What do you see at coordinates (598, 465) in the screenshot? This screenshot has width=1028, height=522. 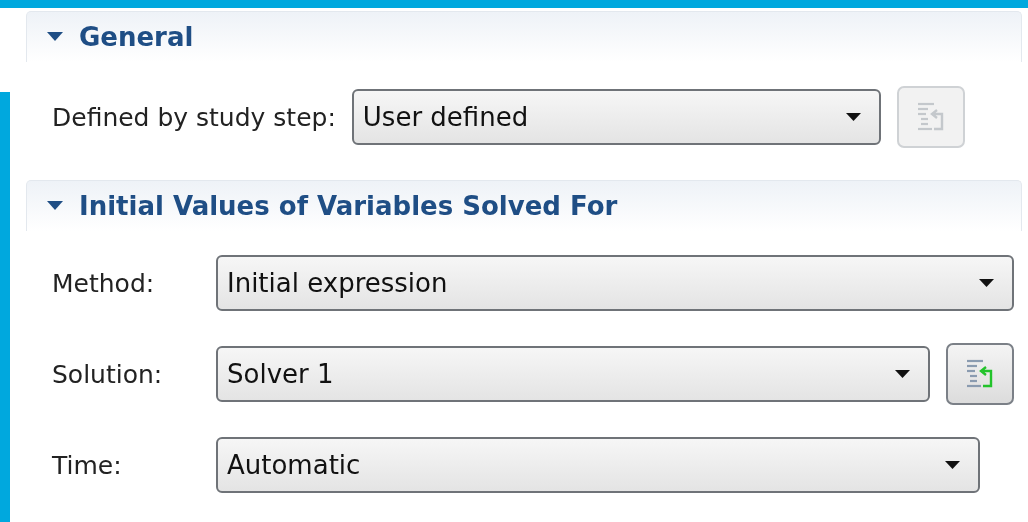 I see `dropdown: Automatic` at bounding box center [598, 465].